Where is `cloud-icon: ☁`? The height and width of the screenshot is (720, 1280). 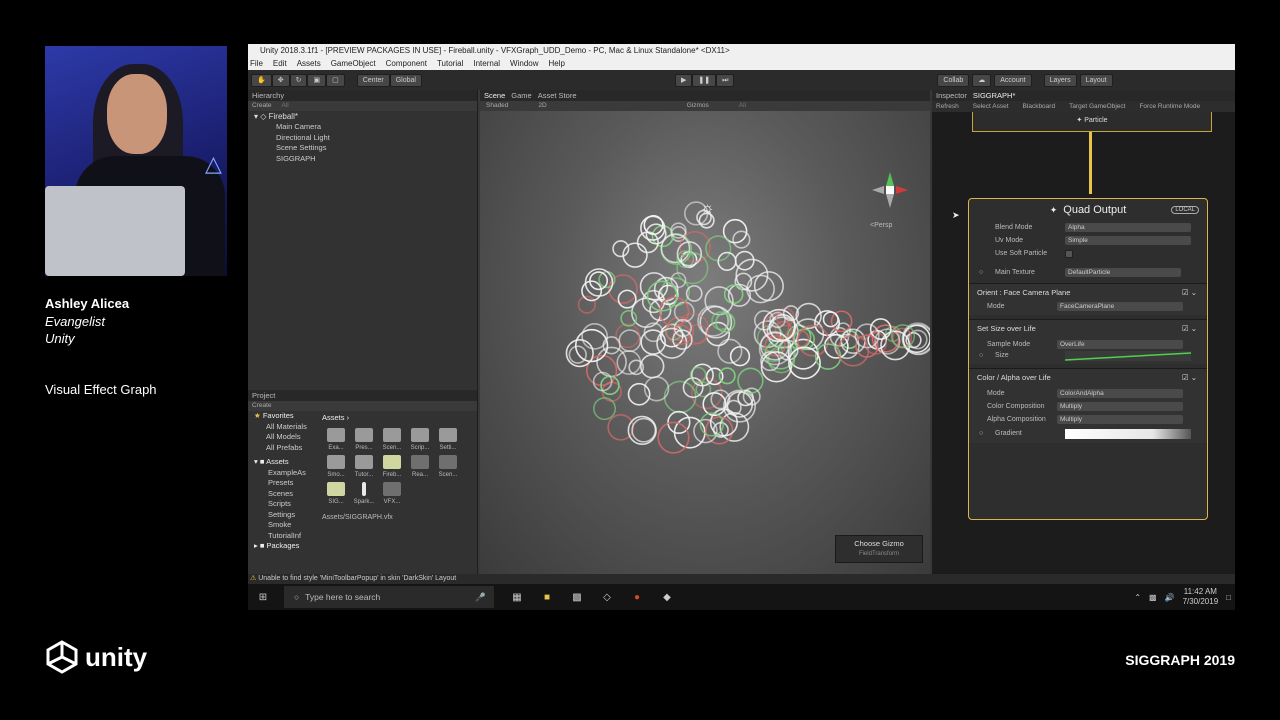
cloud-icon: ☁ is located at coordinates (982, 80).